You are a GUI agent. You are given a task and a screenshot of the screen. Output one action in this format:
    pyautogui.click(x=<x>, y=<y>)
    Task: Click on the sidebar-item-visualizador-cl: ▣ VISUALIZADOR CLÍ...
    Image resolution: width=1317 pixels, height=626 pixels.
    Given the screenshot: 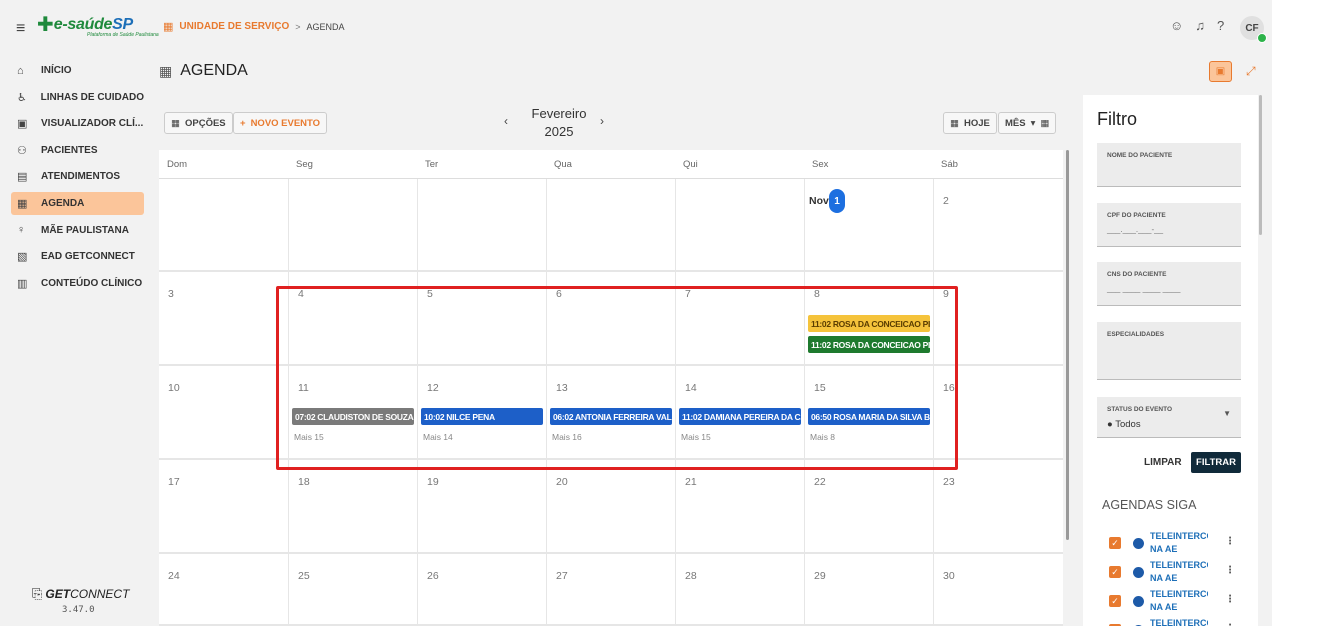 What is the action you would take?
    pyautogui.click(x=77, y=123)
    